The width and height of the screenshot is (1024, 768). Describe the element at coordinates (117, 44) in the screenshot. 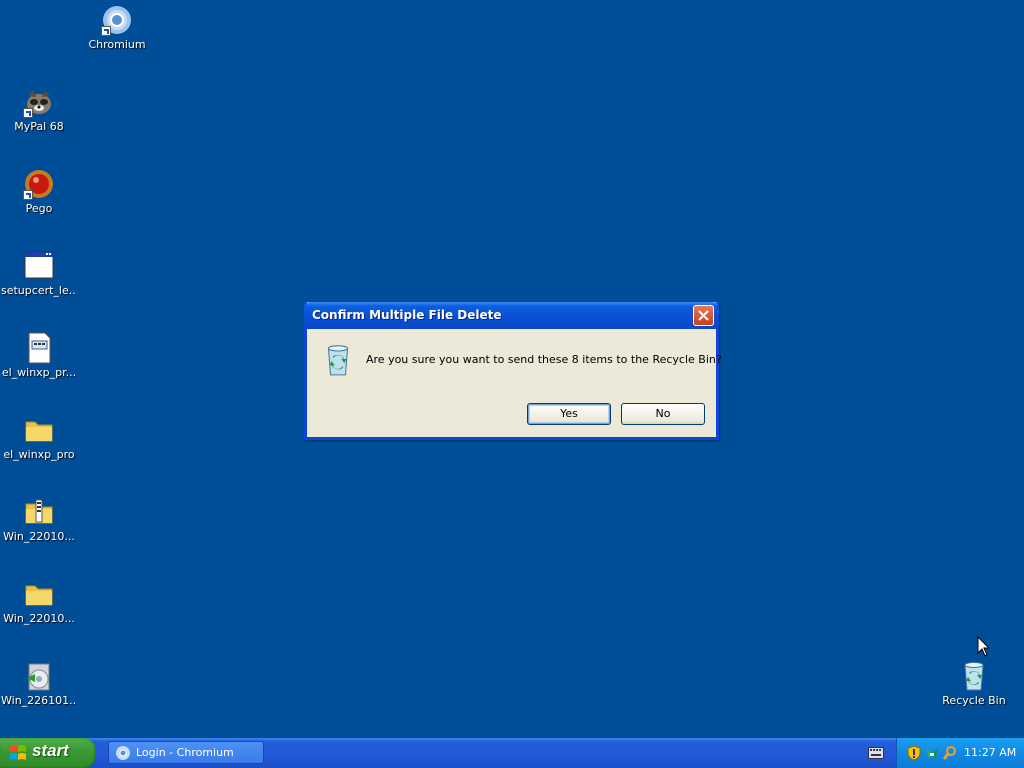

I see `desktop-icon-label: Chromium` at that location.